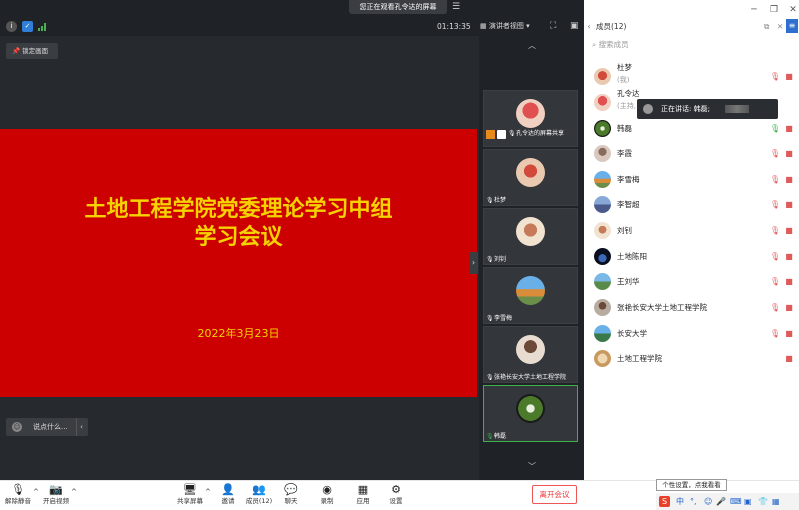  Describe the element at coordinates (694, 231) in the screenshot. I see `member-row: 刘钊 🎙 ■` at that location.